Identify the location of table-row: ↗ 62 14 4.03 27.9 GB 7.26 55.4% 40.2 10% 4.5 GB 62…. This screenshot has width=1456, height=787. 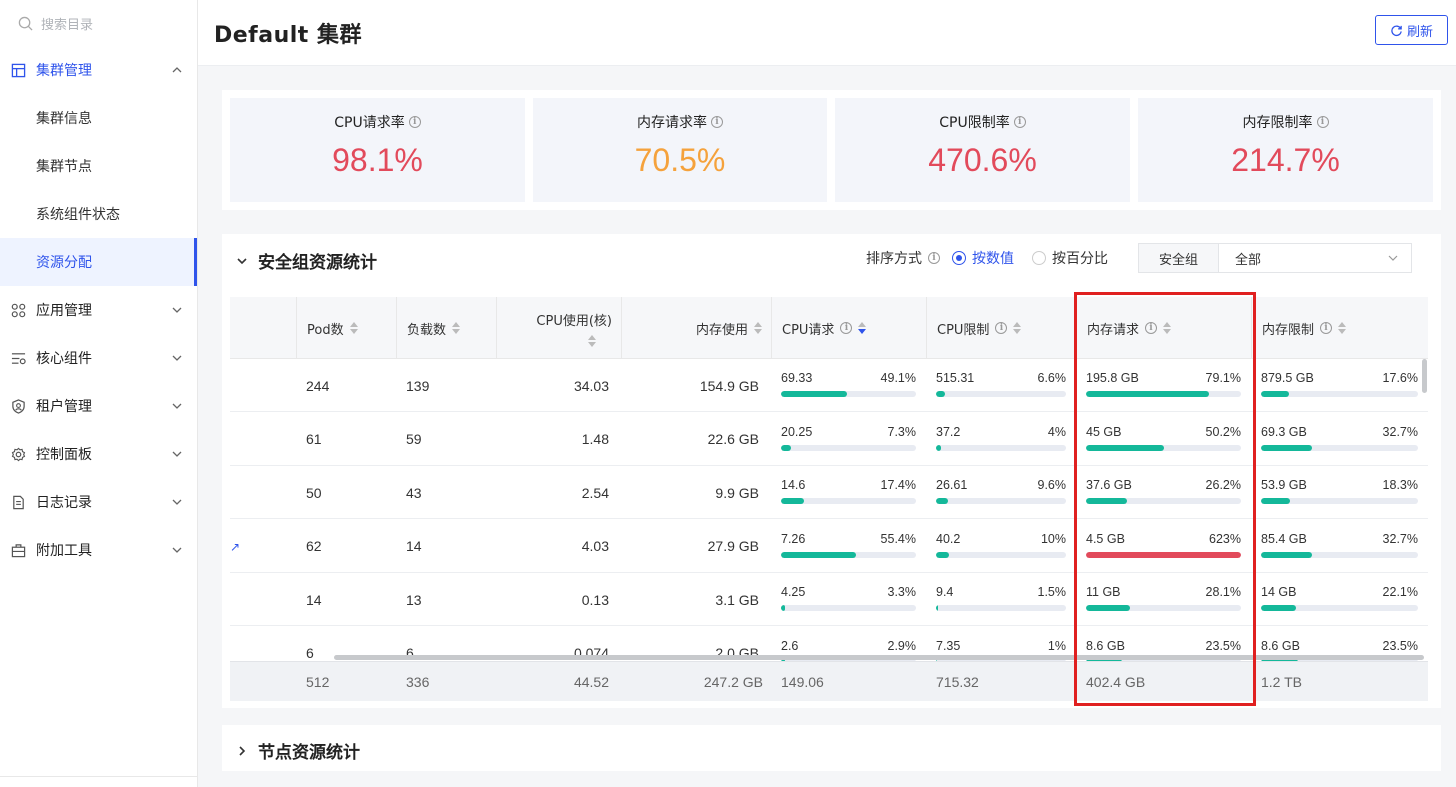
(829, 546).